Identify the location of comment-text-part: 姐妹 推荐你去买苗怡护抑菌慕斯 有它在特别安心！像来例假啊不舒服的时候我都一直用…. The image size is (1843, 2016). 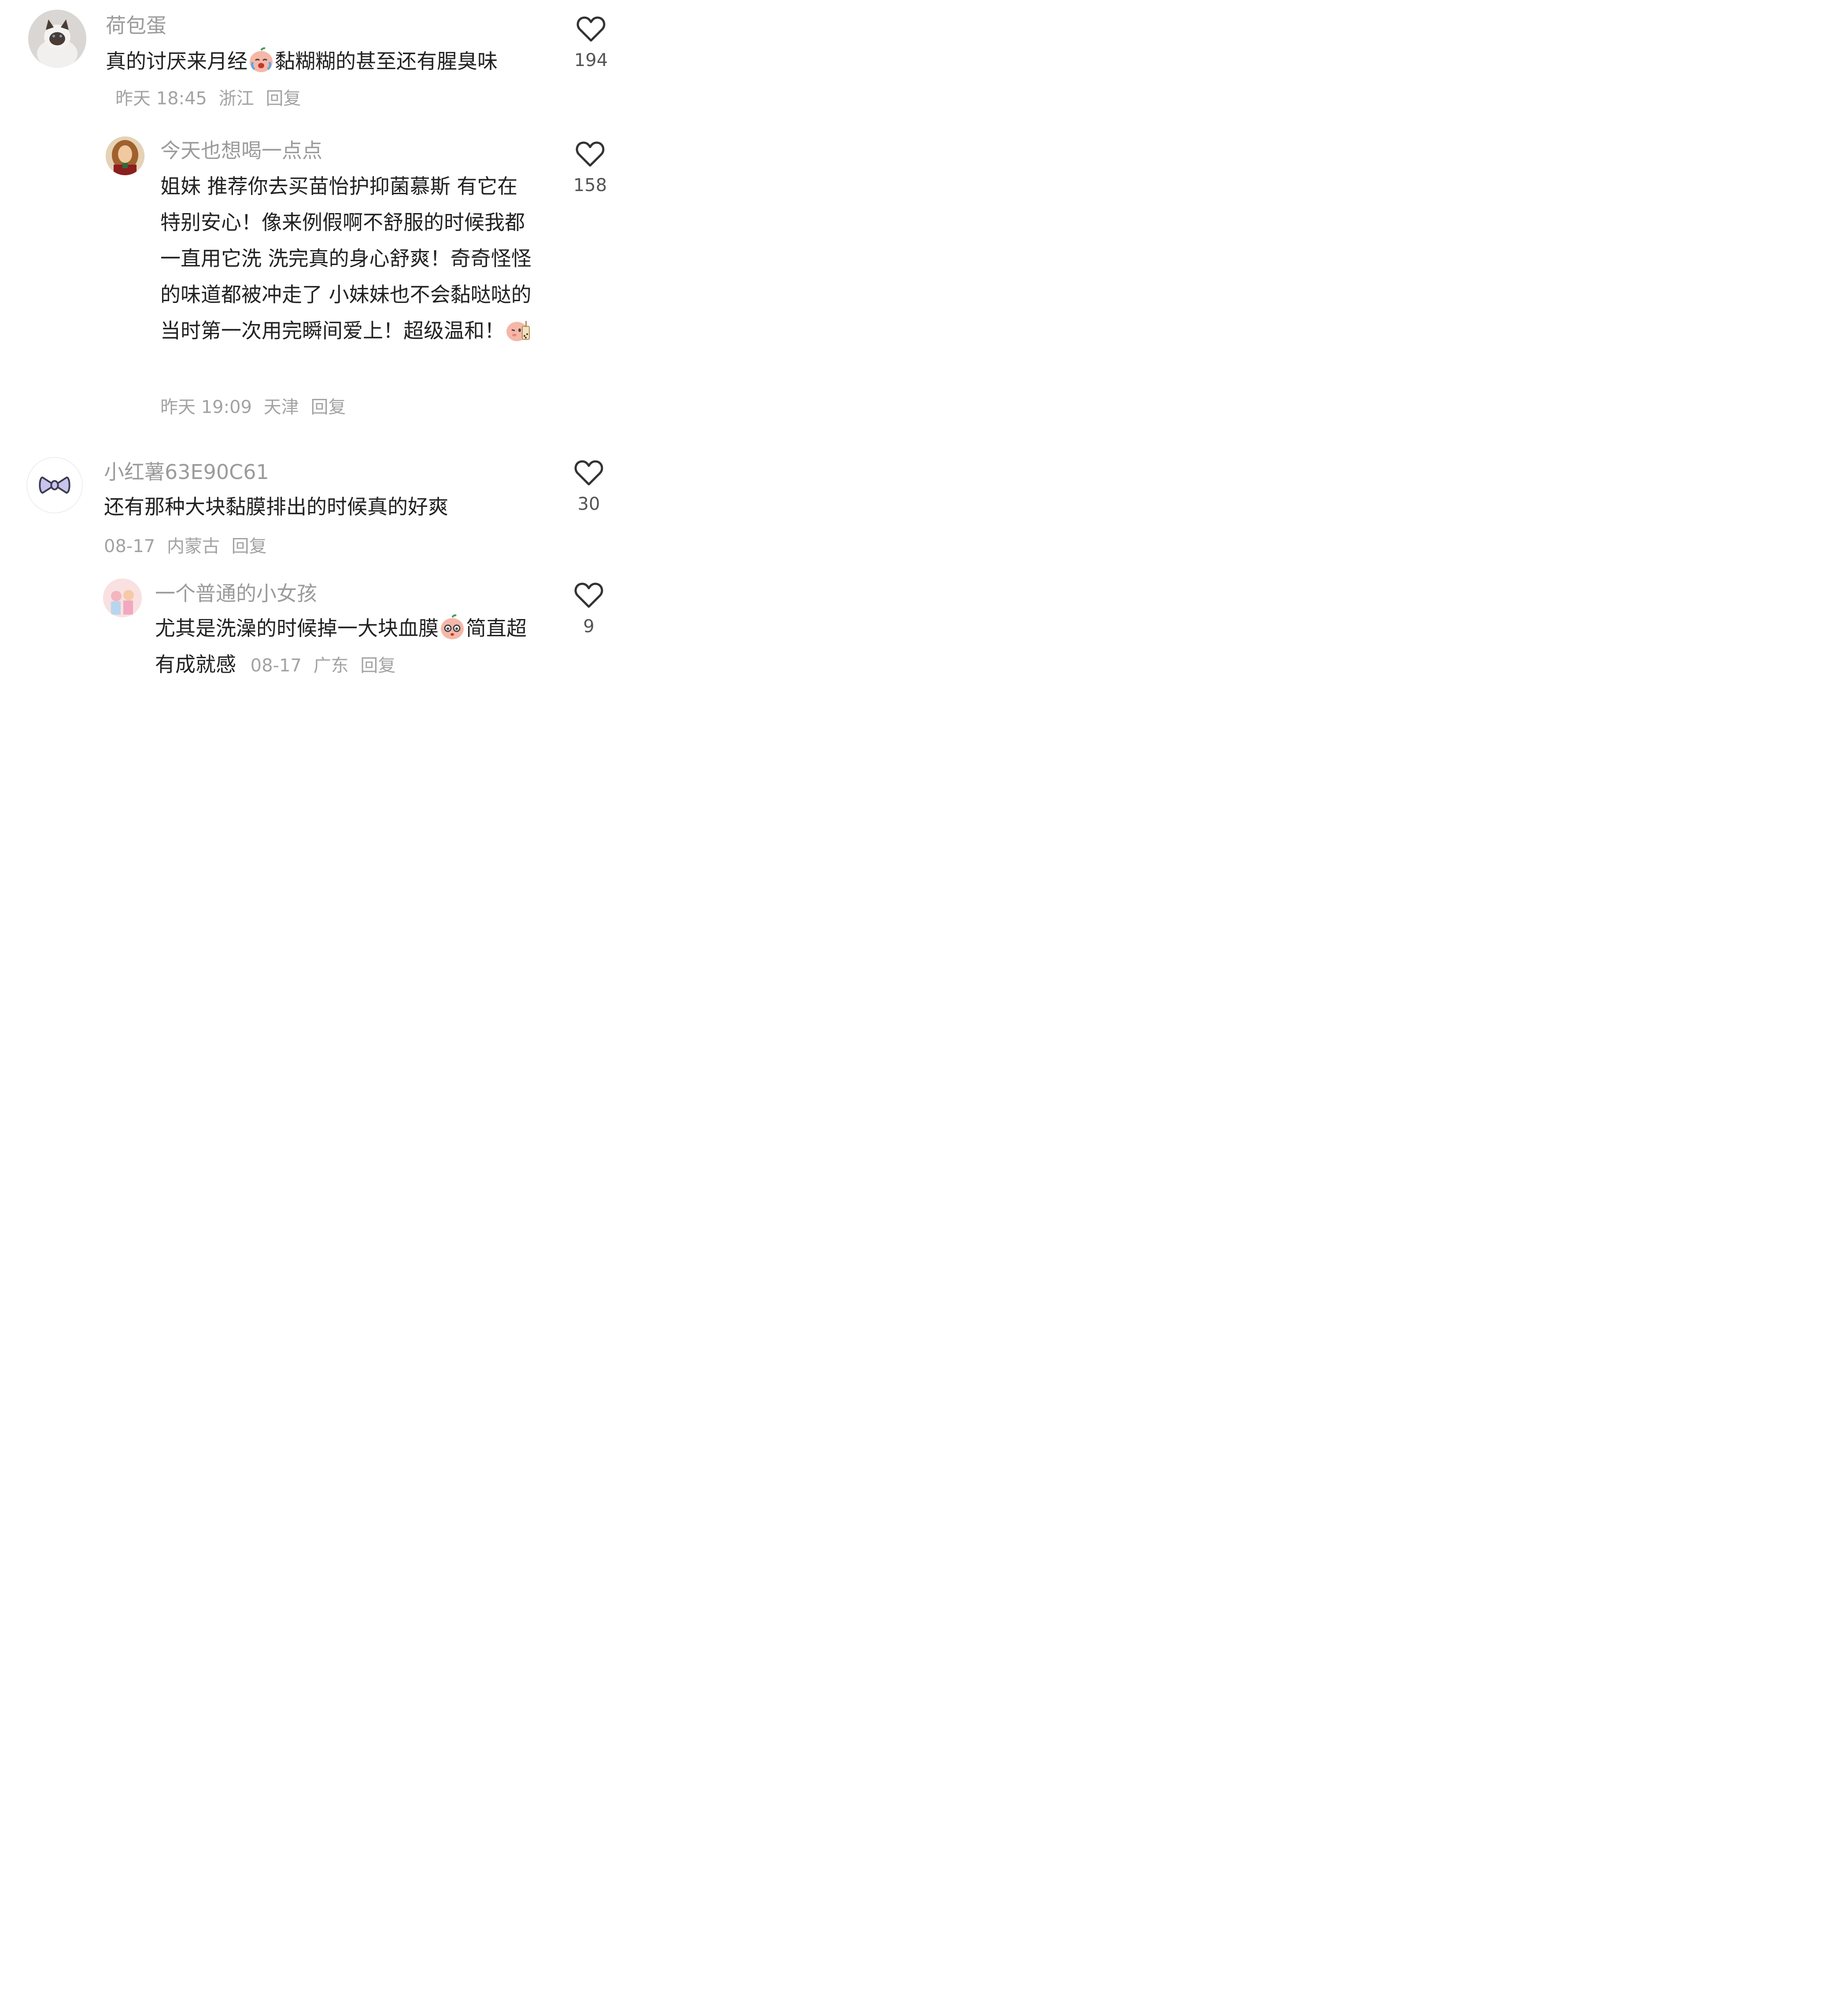
(346, 258).